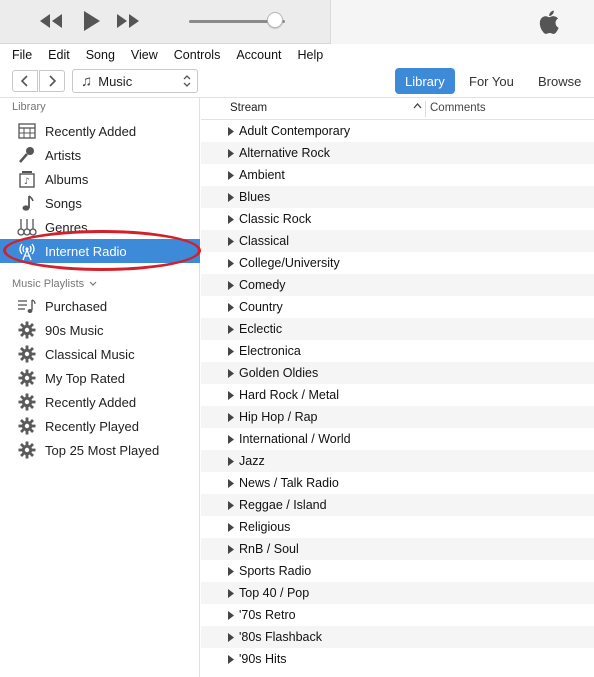 The width and height of the screenshot is (594, 677). What do you see at coordinates (397, 615) in the screenshot?
I see `stream-row: '70s Retro` at bounding box center [397, 615].